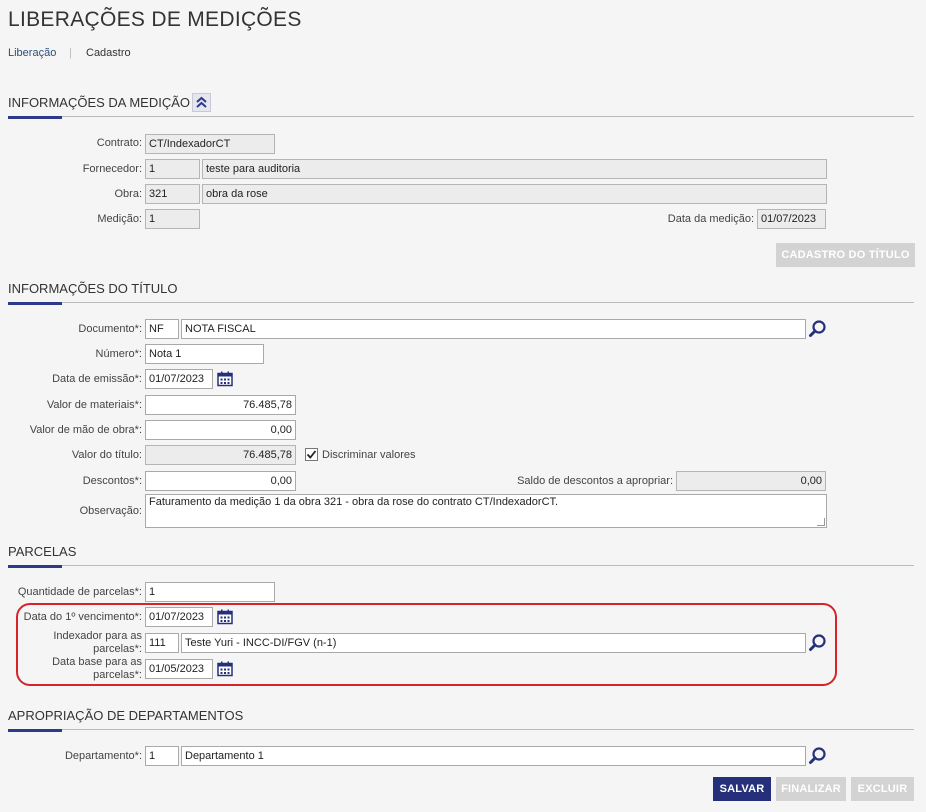  What do you see at coordinates (845, 255) in the screenshot?
I see `cadastro-titulo-button: CADASTRO DO TÍTULO` at bounding box center [845, 255].